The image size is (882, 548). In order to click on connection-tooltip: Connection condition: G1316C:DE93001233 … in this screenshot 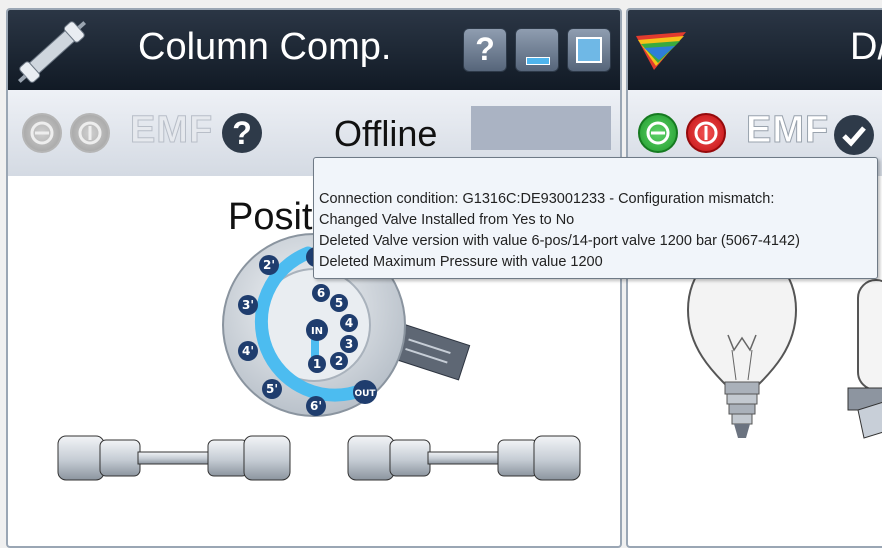, I will do `click(595, 218)`.